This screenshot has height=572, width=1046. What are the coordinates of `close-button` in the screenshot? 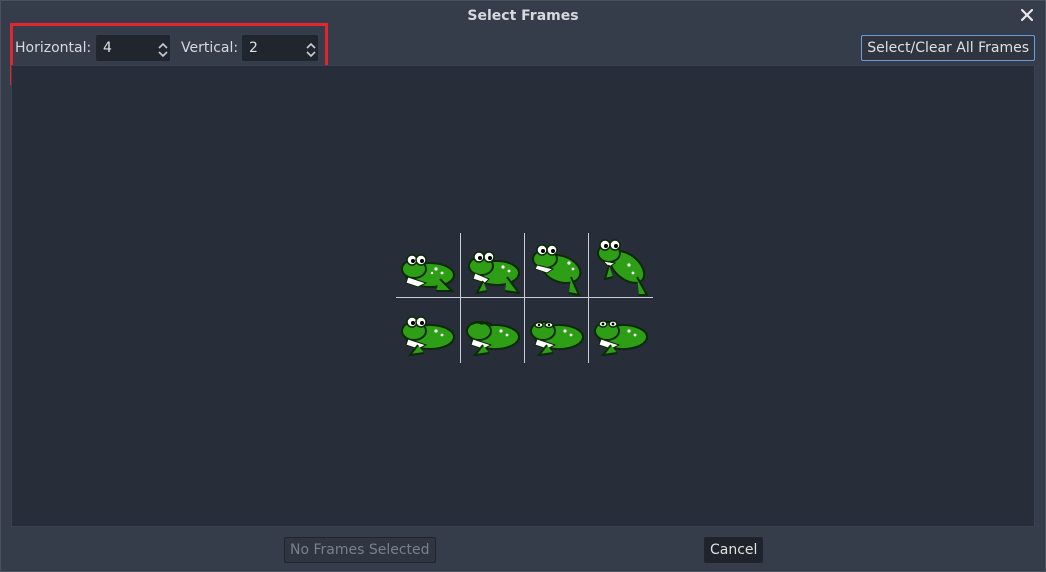 It's located at (1027, 15).